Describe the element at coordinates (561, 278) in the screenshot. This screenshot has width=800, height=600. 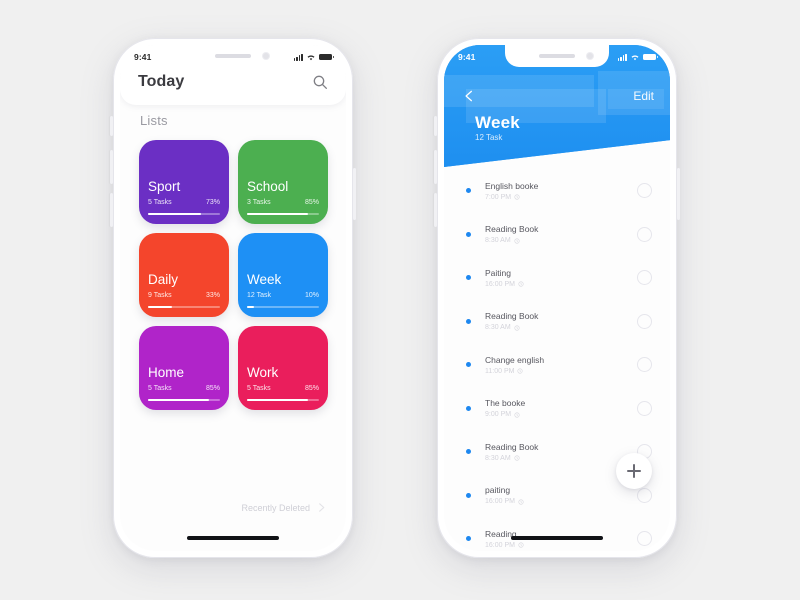
I see `task-body: Paiting 16:00 PM` at that location.